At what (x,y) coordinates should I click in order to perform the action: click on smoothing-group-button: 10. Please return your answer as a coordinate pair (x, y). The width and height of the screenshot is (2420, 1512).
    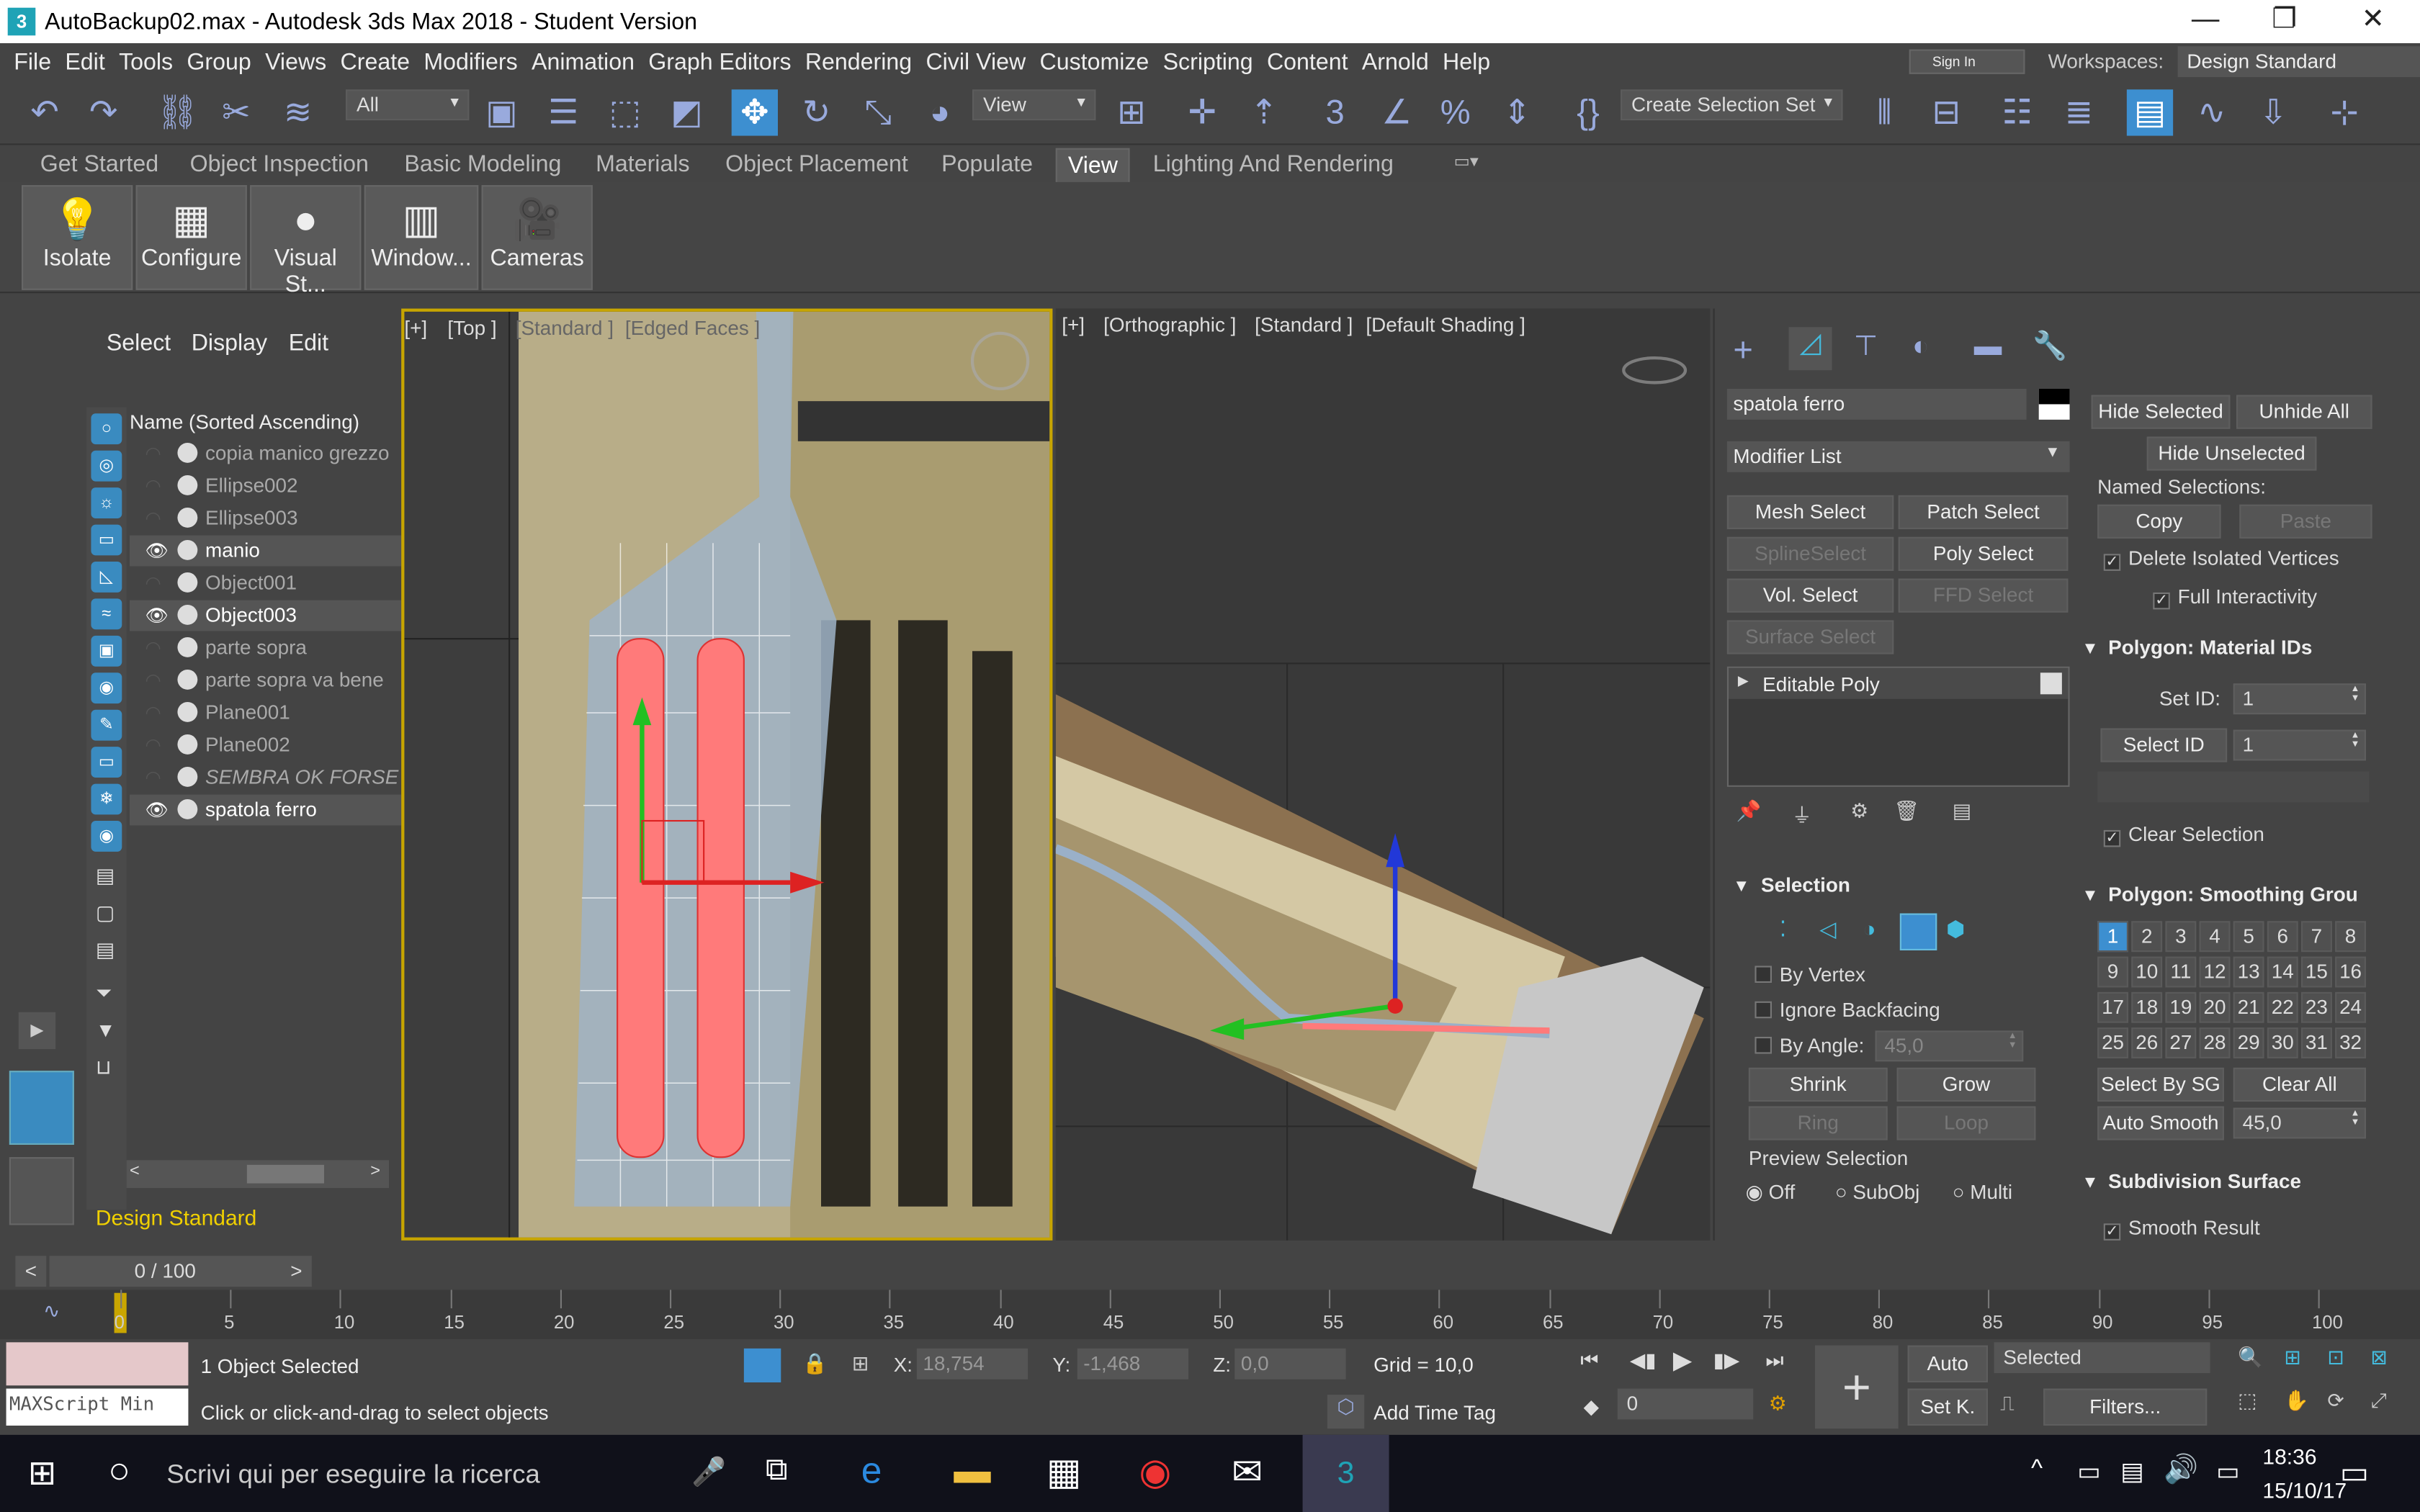
    Looking at the image, I should click on (2147, 972).